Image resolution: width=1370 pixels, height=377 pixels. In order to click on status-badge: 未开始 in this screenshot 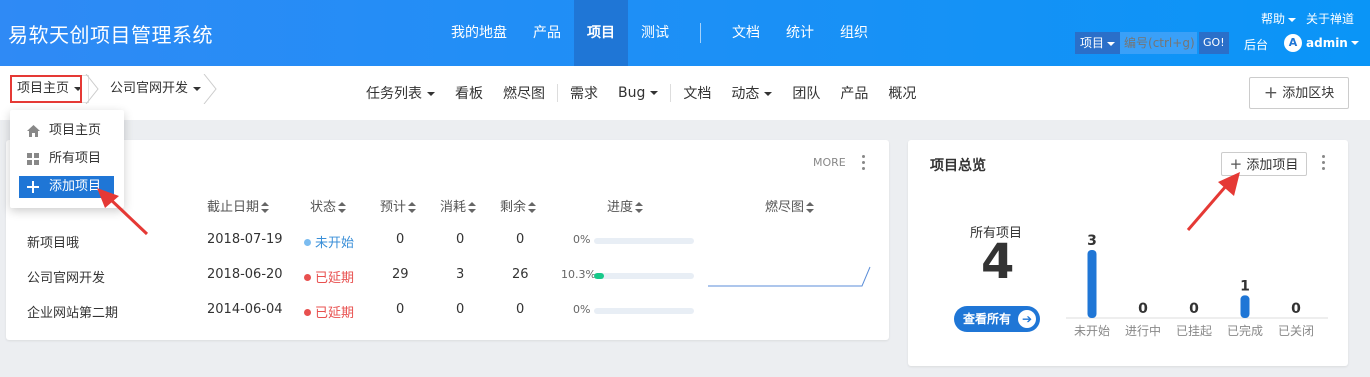, I will do `click(329, 241)`.